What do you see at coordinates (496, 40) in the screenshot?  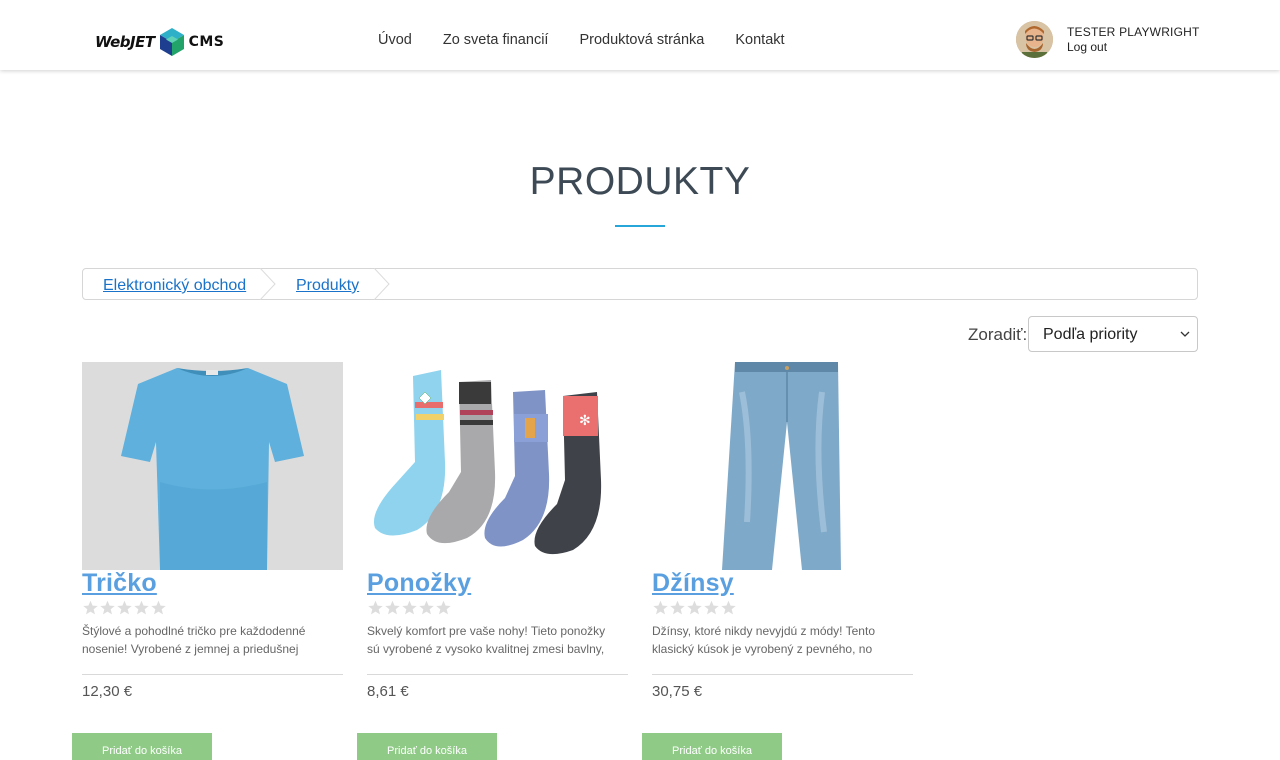 I see `nav-item-zo-sveta-financii: Zo sveta financií` at bounding box center [496, 40].